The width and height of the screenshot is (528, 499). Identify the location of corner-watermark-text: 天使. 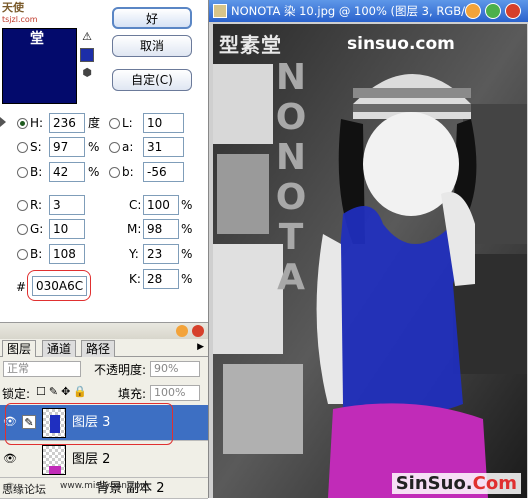
(13, 7).